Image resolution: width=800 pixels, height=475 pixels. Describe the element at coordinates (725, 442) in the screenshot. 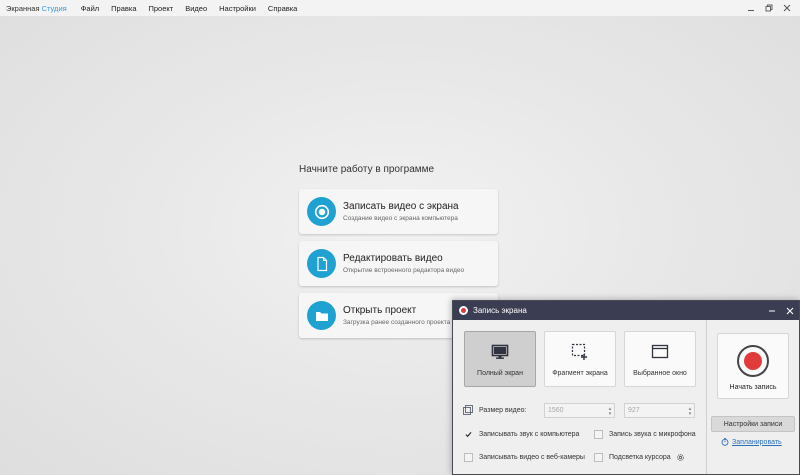

I see `timer-icon` at that location.